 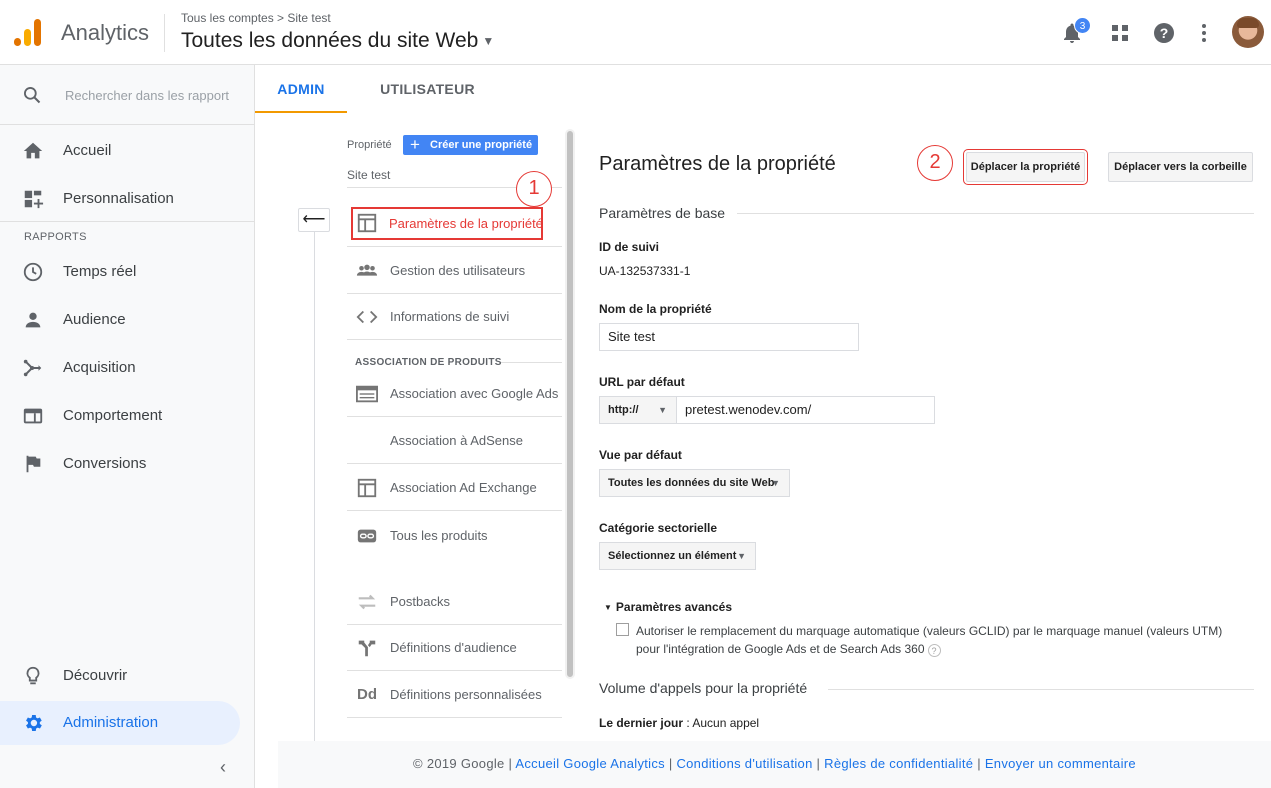 What do you see at coordinates (33, 416) in the screenshot?
I see `behavior-icon` at bounding box center [33, 416].